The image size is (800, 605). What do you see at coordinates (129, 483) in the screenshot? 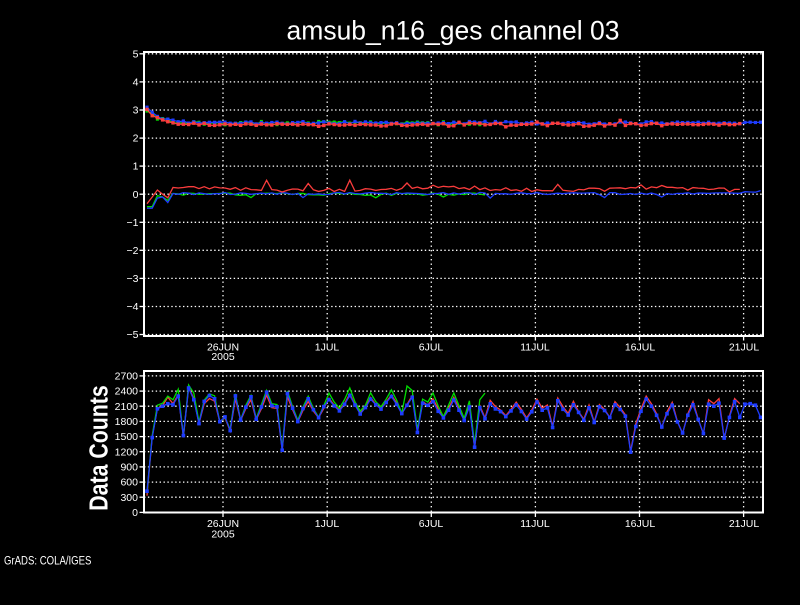
I see `svg-text: 600` at bounding box center [129, 483].